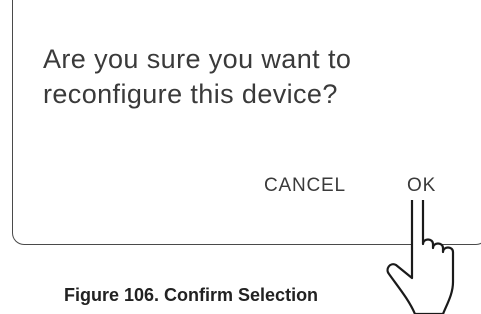 The image size is (481, 314). I want to click on ok-button: OK, so click(421, 186).